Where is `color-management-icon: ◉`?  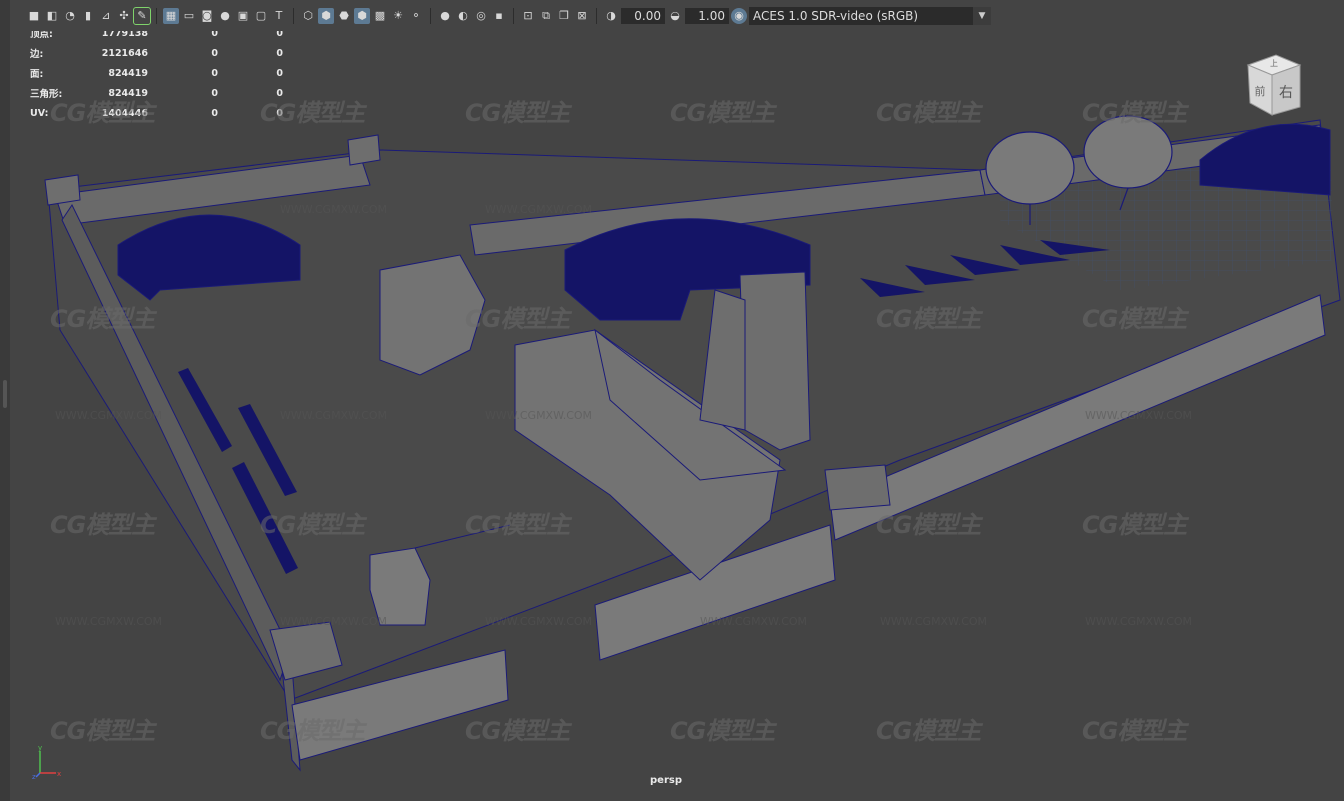 color-management-icon: ◉ is located at coordinates (739, 15).